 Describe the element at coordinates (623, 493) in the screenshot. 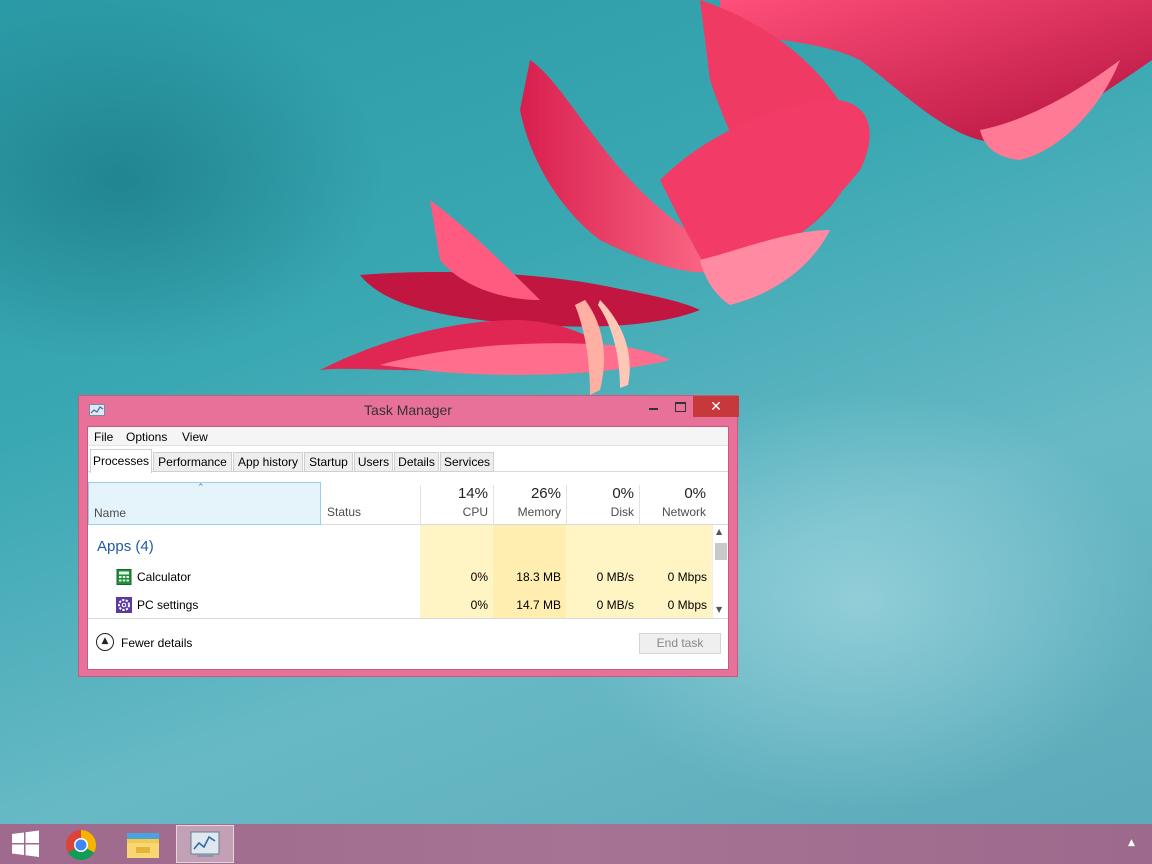

I see `disk-total-percent: 0%` at that location.